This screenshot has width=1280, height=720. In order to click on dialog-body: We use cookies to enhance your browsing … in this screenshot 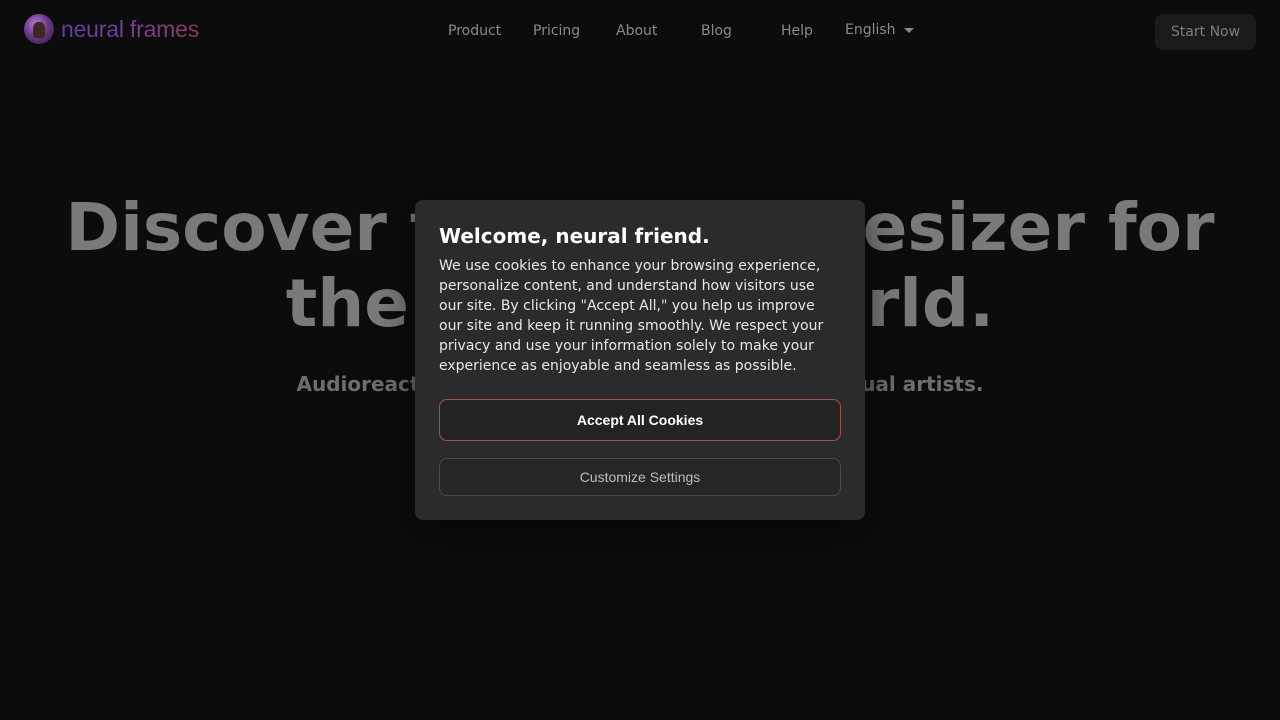, I will do `click(631, 316)`.